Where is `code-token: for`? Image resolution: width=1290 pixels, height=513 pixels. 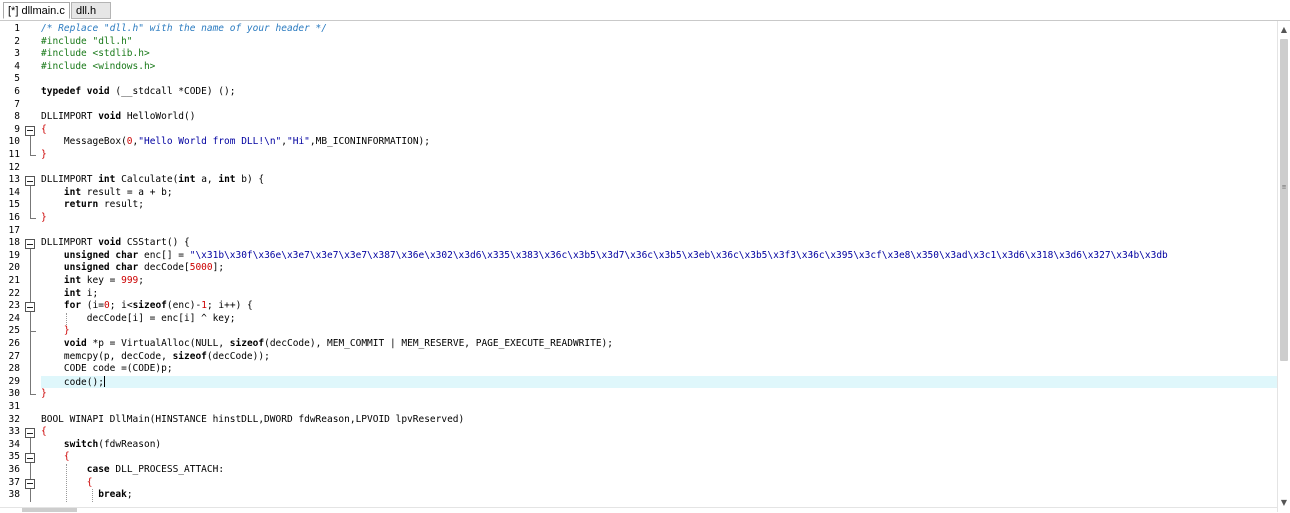
code-token: for is located at coordinates (72, 306).